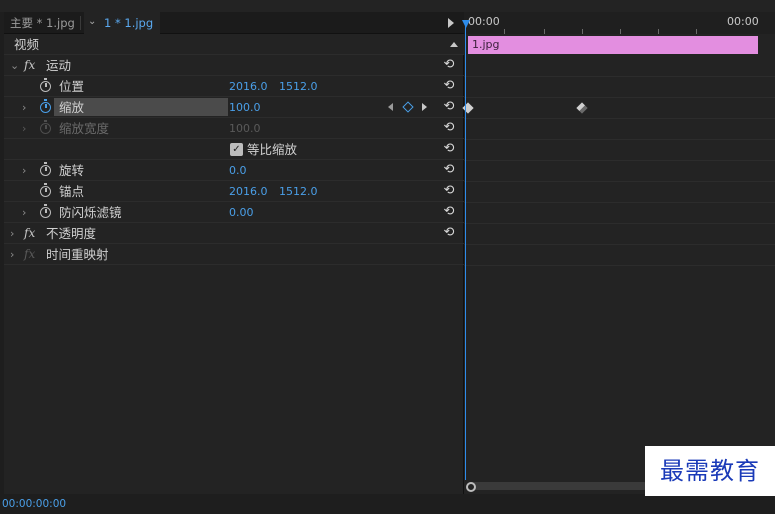  What do you see at coordinates (42, 23) in the screenshot?
I see `tab-main-sequence: 主要 * 1.jpg` at bounding box center [42, 23].